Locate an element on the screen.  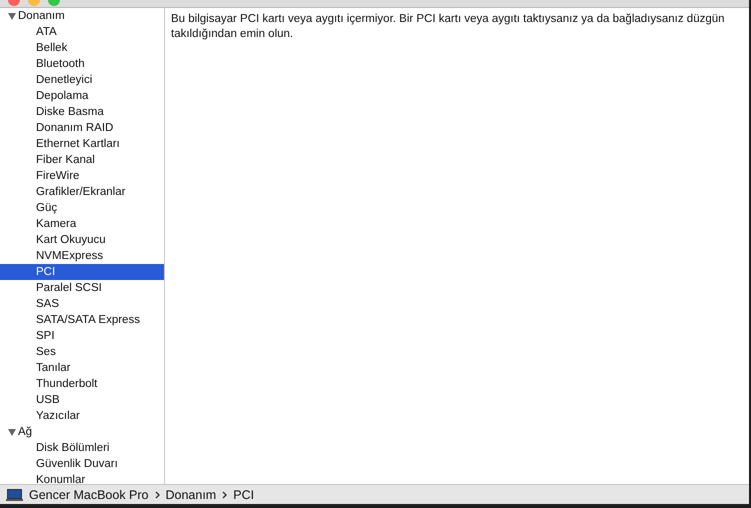
path-segment: Donanım is located at coordinates (191, 495).